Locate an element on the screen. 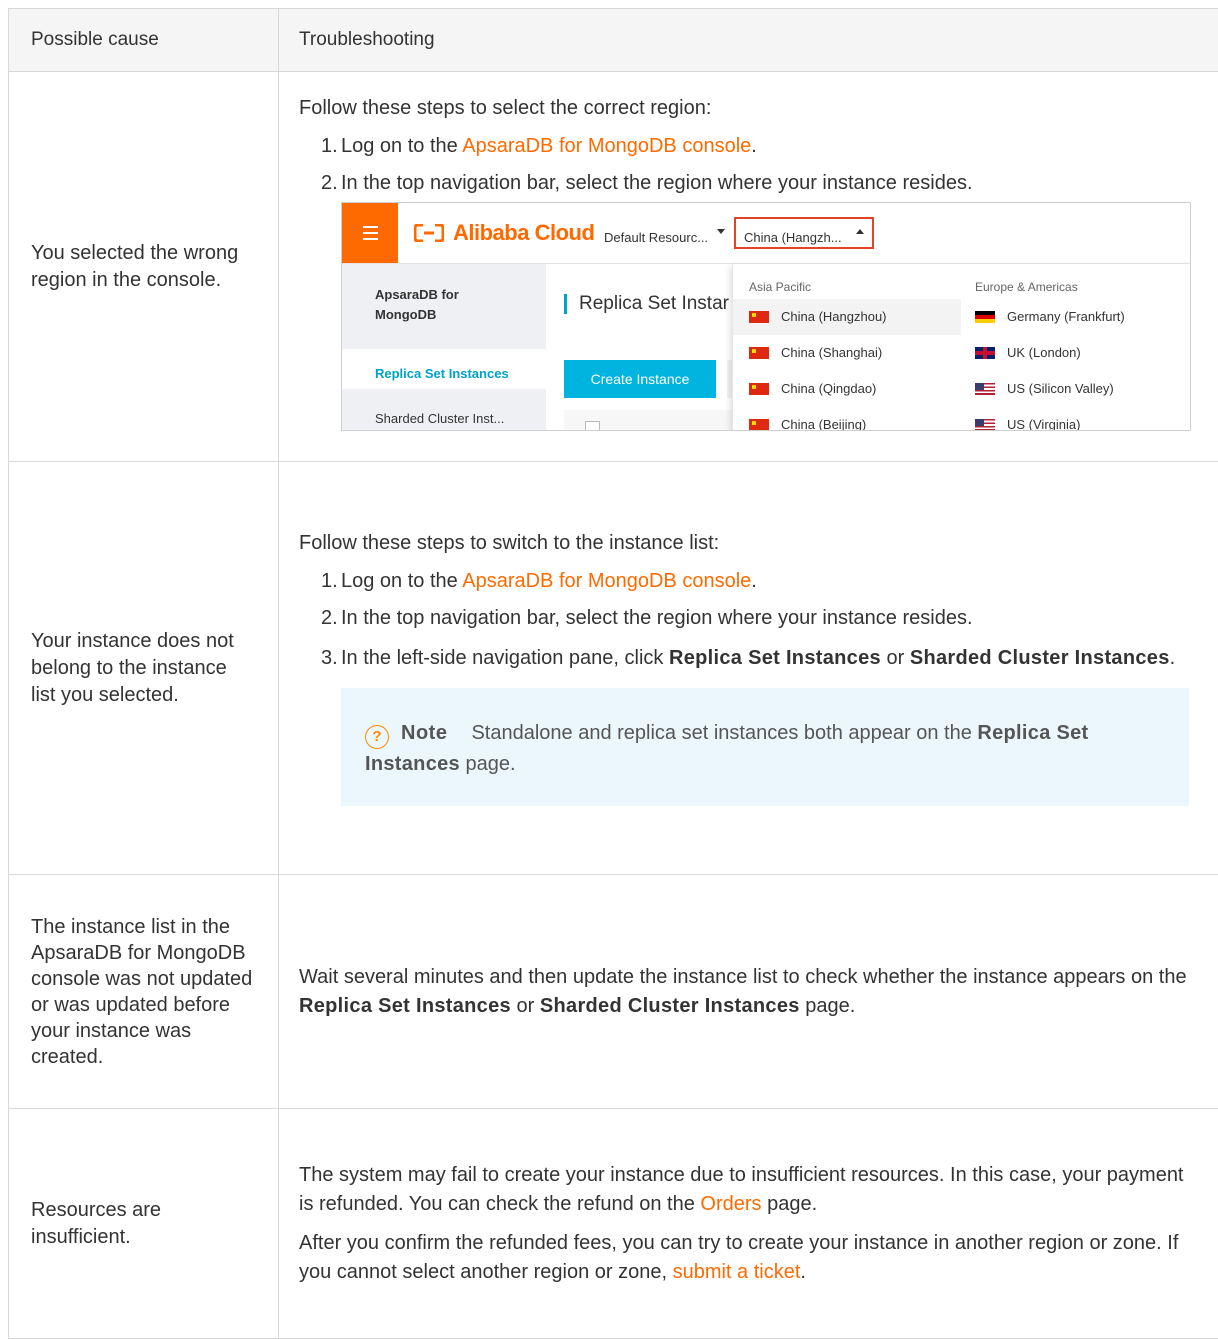 This screenshot has height=1339, width=1218. region-option: UK (London) is located at coordinates (1028, 353).